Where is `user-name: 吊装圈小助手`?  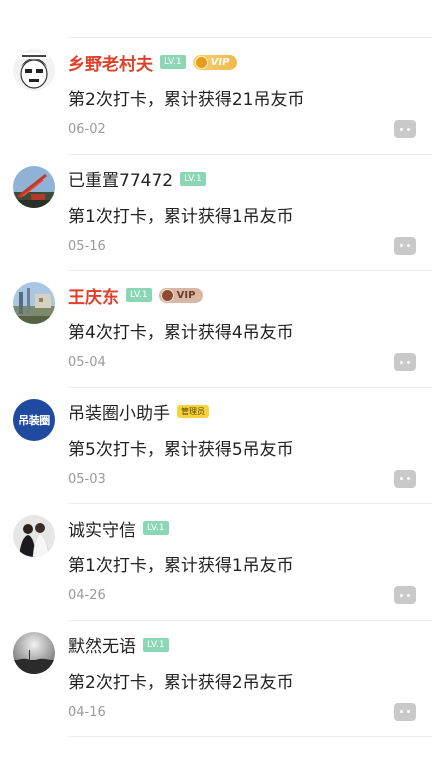
user-name: 吊装圈小助手 is located at coordinates (119, 411).